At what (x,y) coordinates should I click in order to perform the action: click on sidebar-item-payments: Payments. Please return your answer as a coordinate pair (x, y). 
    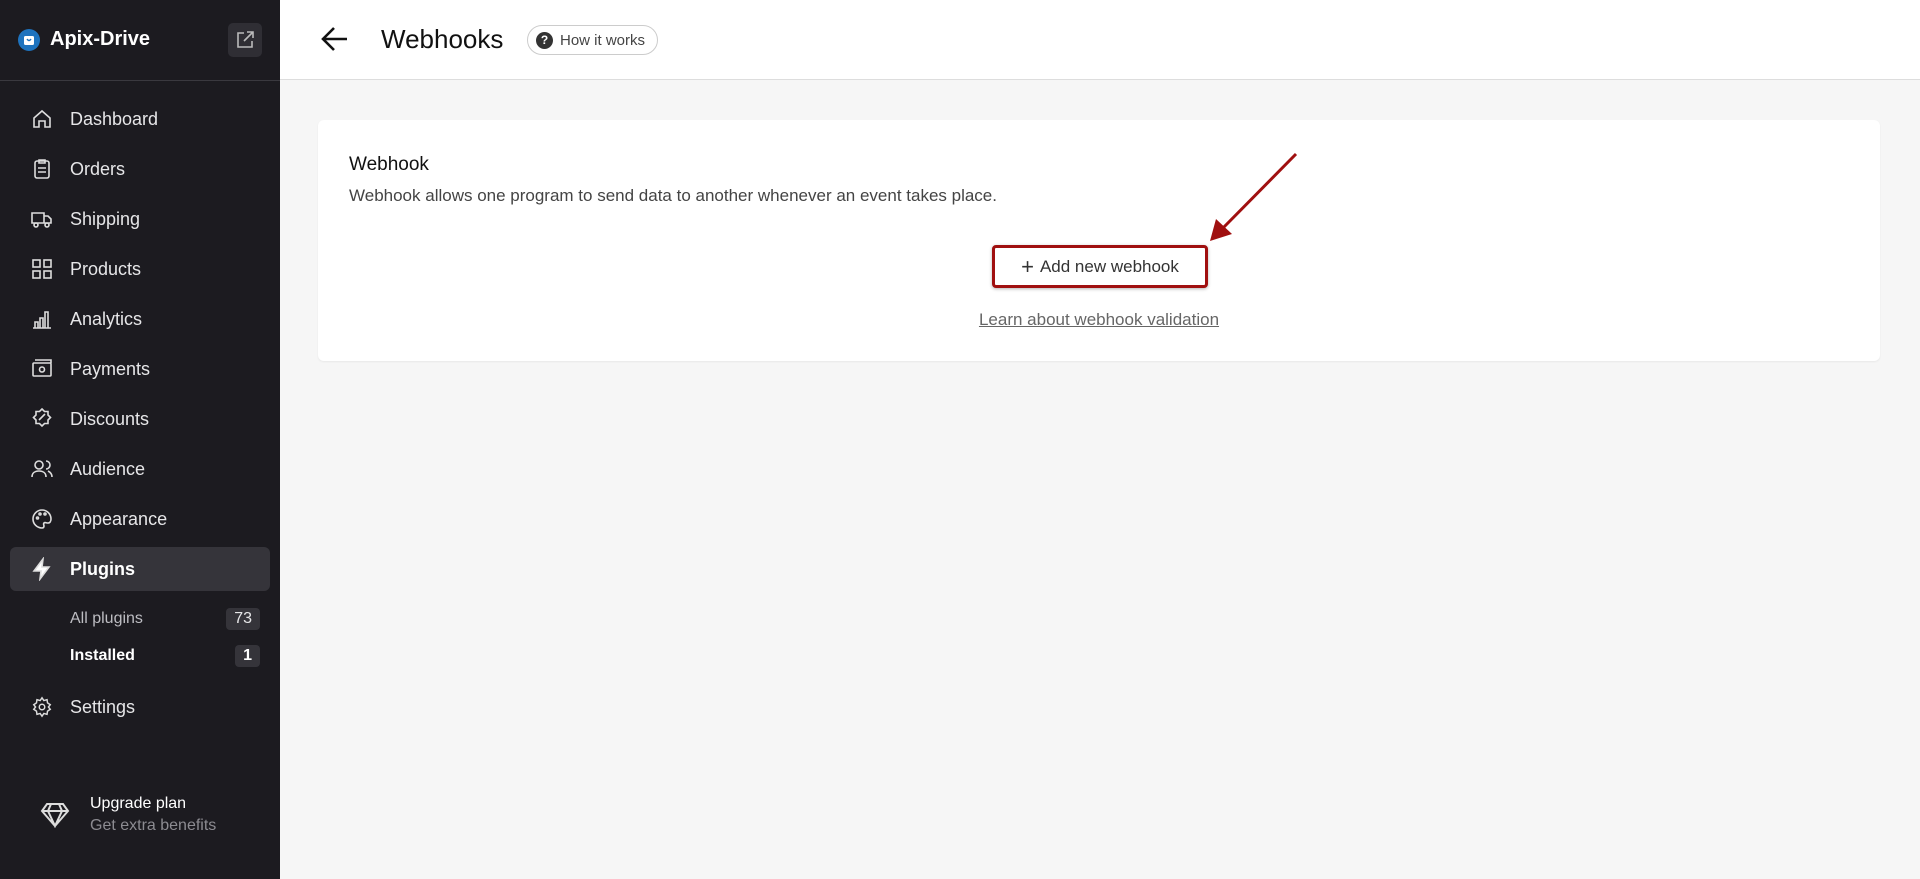
    Looking at the image, I should click on (140, 369).